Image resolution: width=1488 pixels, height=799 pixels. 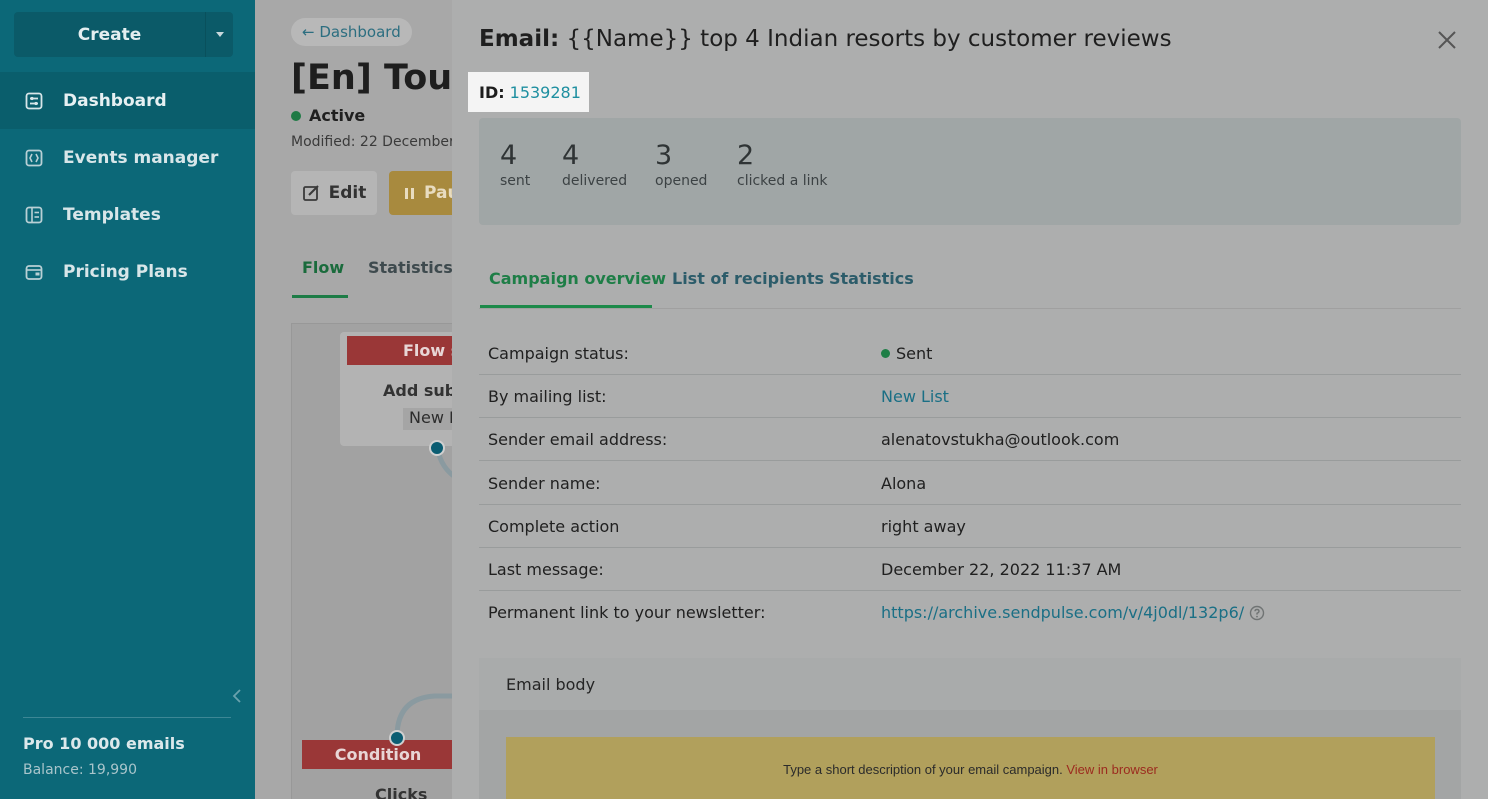 I want to click on stat-clicked: 2 clicked a link, so click(x=782, y=164).